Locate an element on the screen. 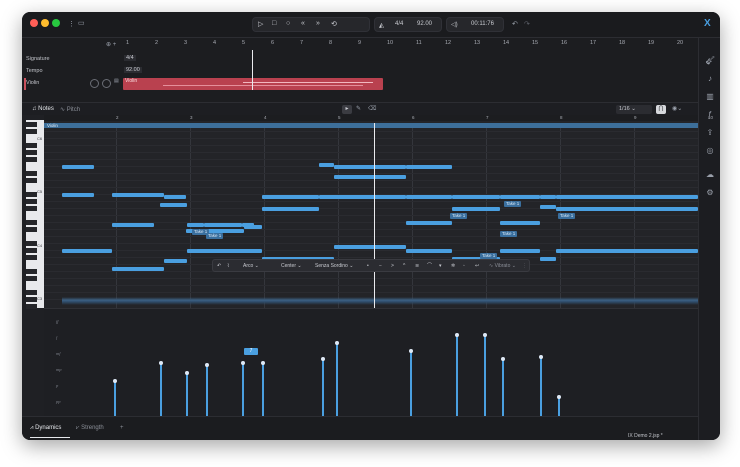 The width and height of the screenshot is (740, 467). tempo-display: 92.00 is located at coordinates (424, 24).